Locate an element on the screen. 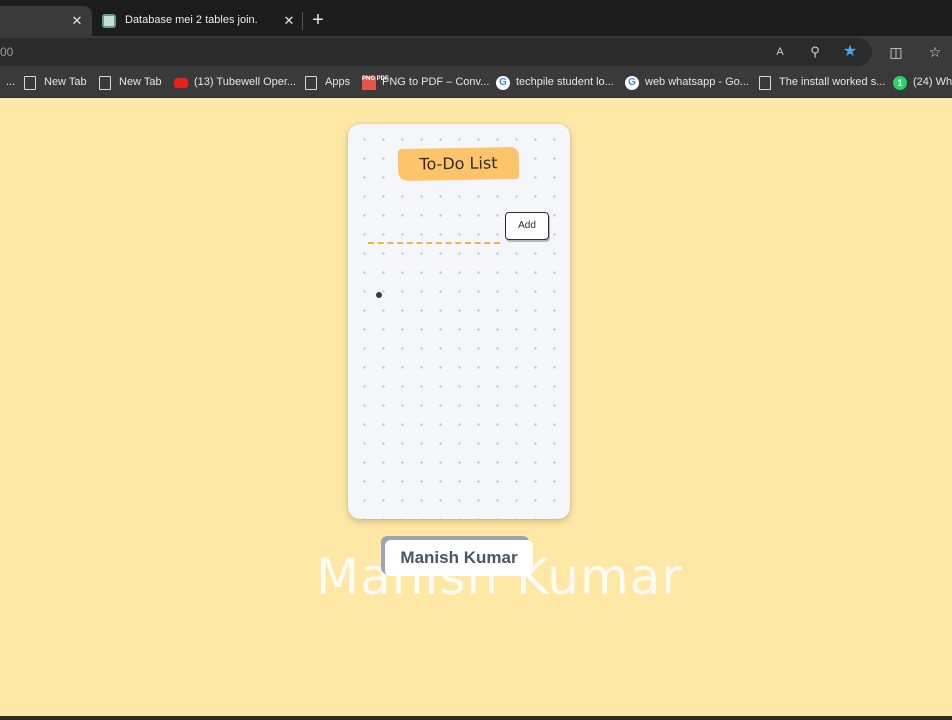 Image resolution: width=952 pixels, height=720 pixels. chatgpt-icon is located at coordinates (109, 21).